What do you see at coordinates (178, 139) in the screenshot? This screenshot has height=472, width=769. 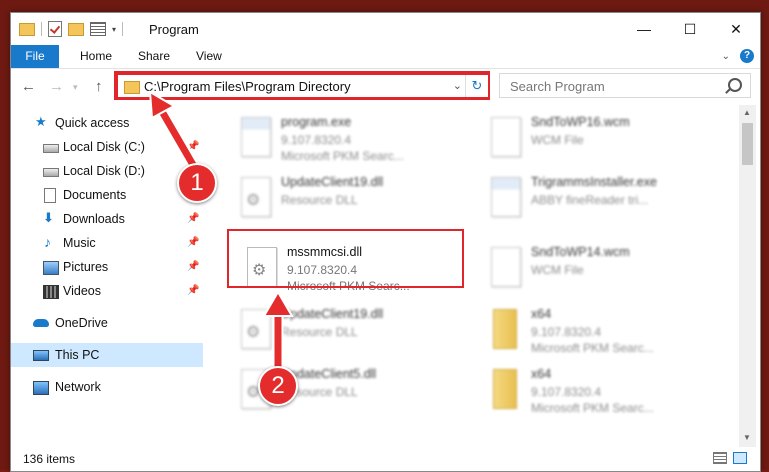 I see `arrow-1-shaft` at bounding box center [178, 139].